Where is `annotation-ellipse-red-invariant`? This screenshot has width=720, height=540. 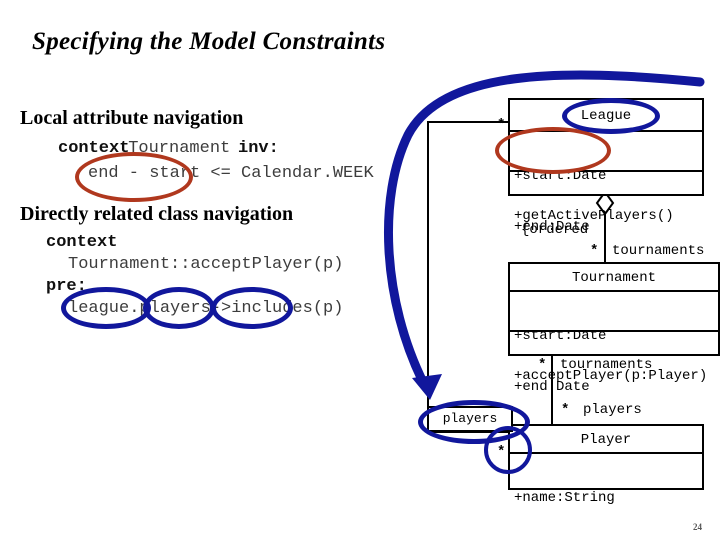 annotation-ellipse-red-invariant is located at coordinates (134, 177).